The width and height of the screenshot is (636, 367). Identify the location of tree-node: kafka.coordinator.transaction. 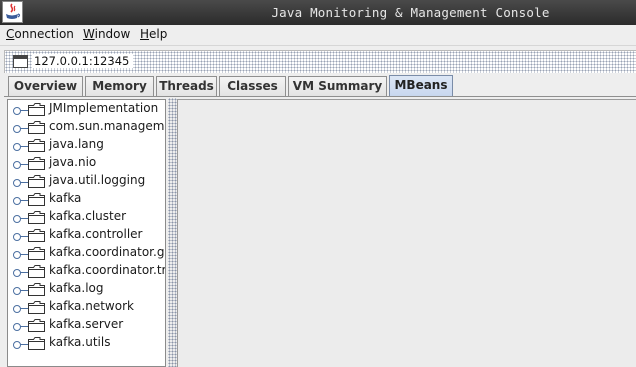
(87, 271).